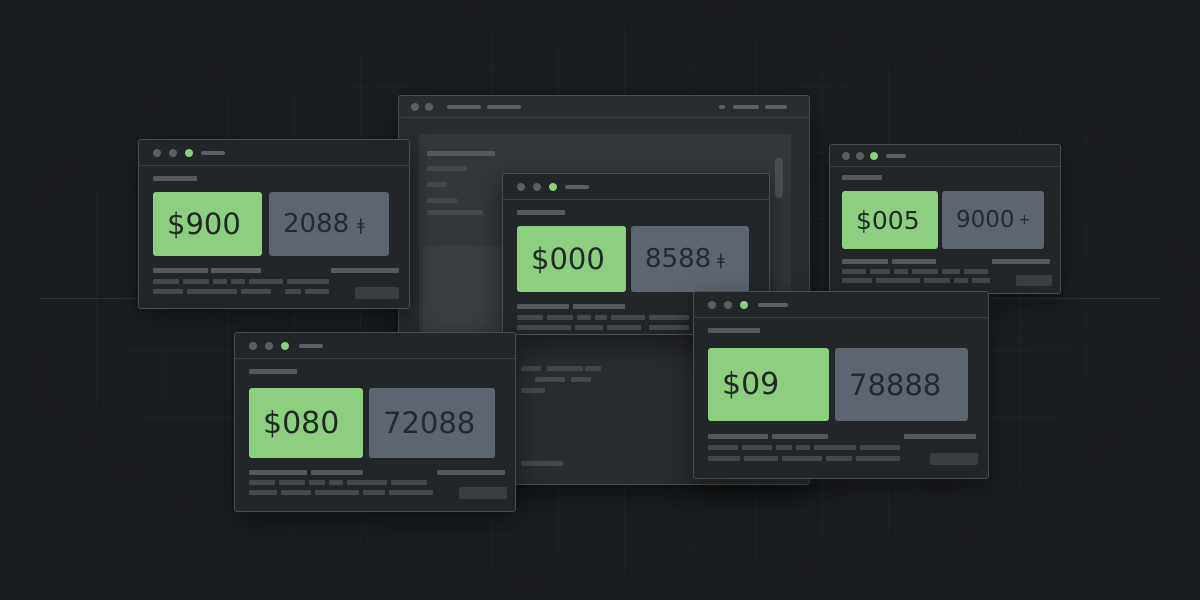 The width and height of the screenshot is (1200, 600). I want to click on background-window-titlebar, so click(604, 107).